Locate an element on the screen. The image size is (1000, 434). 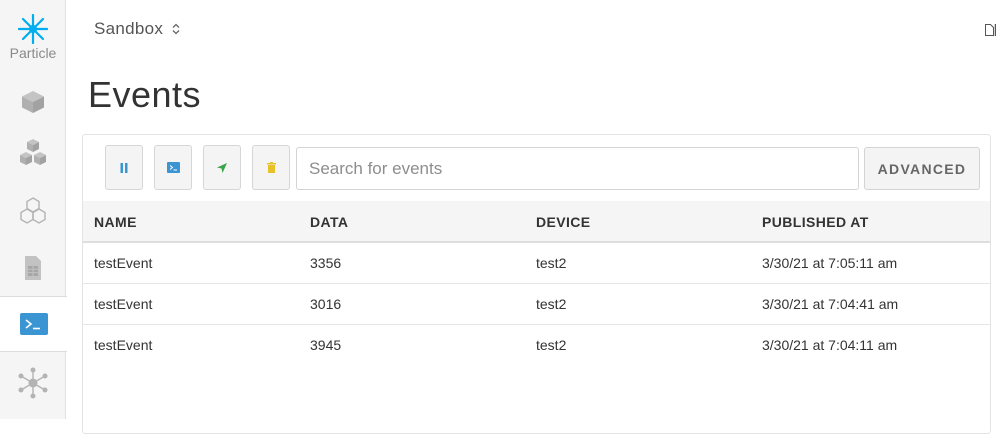
org-switcher: Sandbox is located at coordinates (137, 29).